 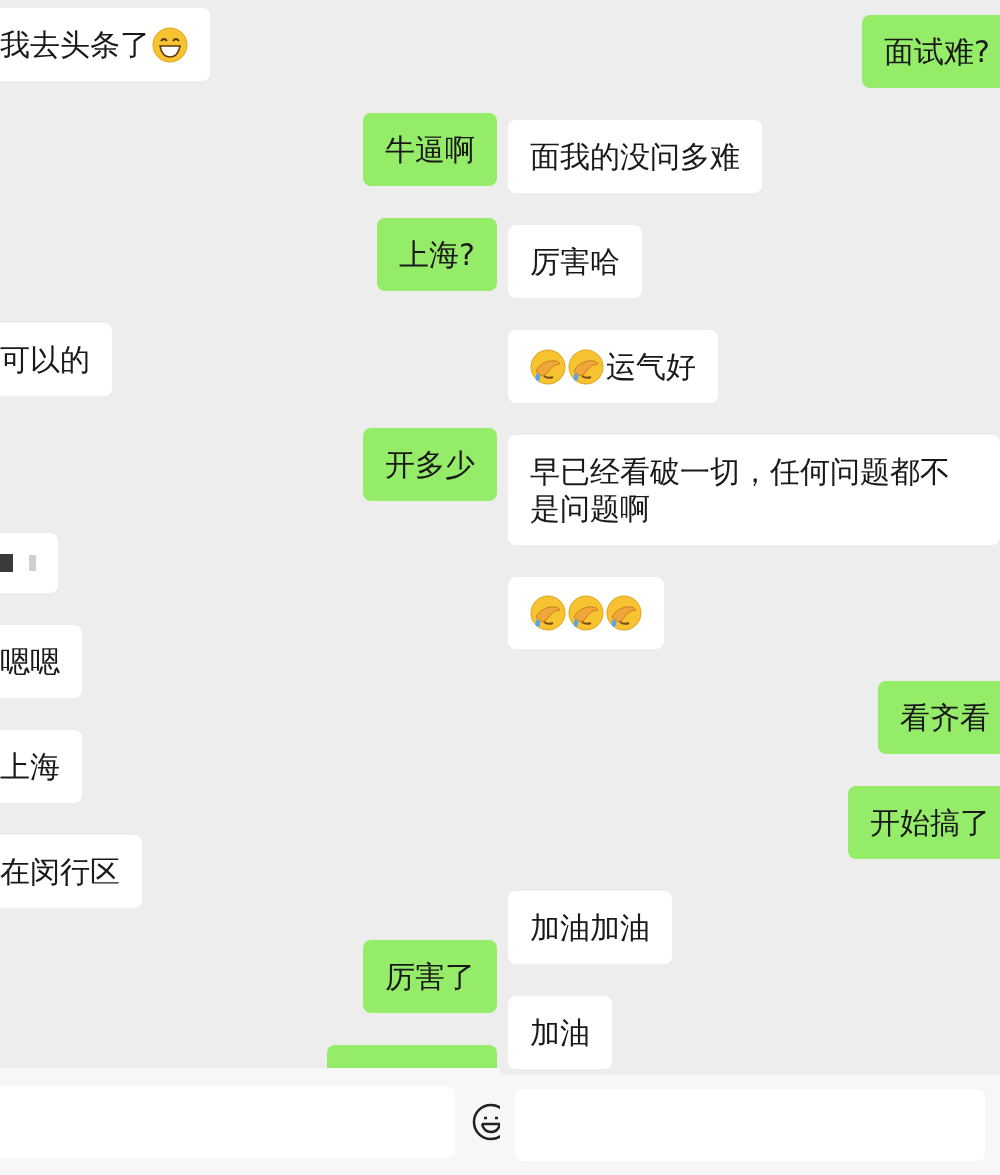 What do you see at coordinates (635, 156) in the screenshot?
I see `received-message-bubble: 面我的没问多难` at bounding box center [635, 156].